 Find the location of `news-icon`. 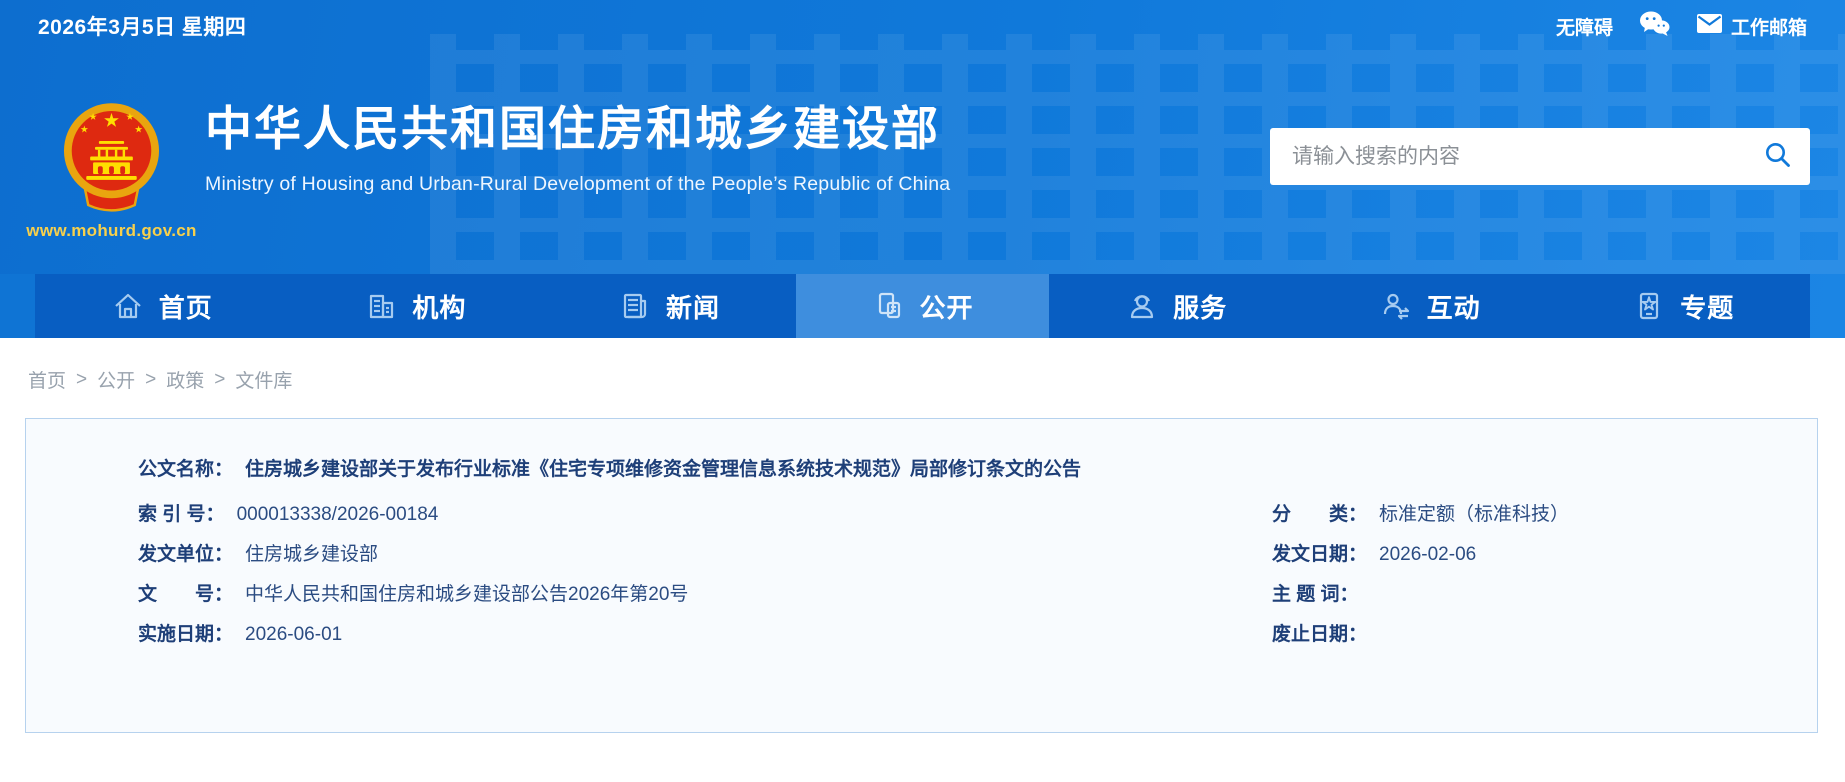

news-icon is located at coordinates (635, 306).